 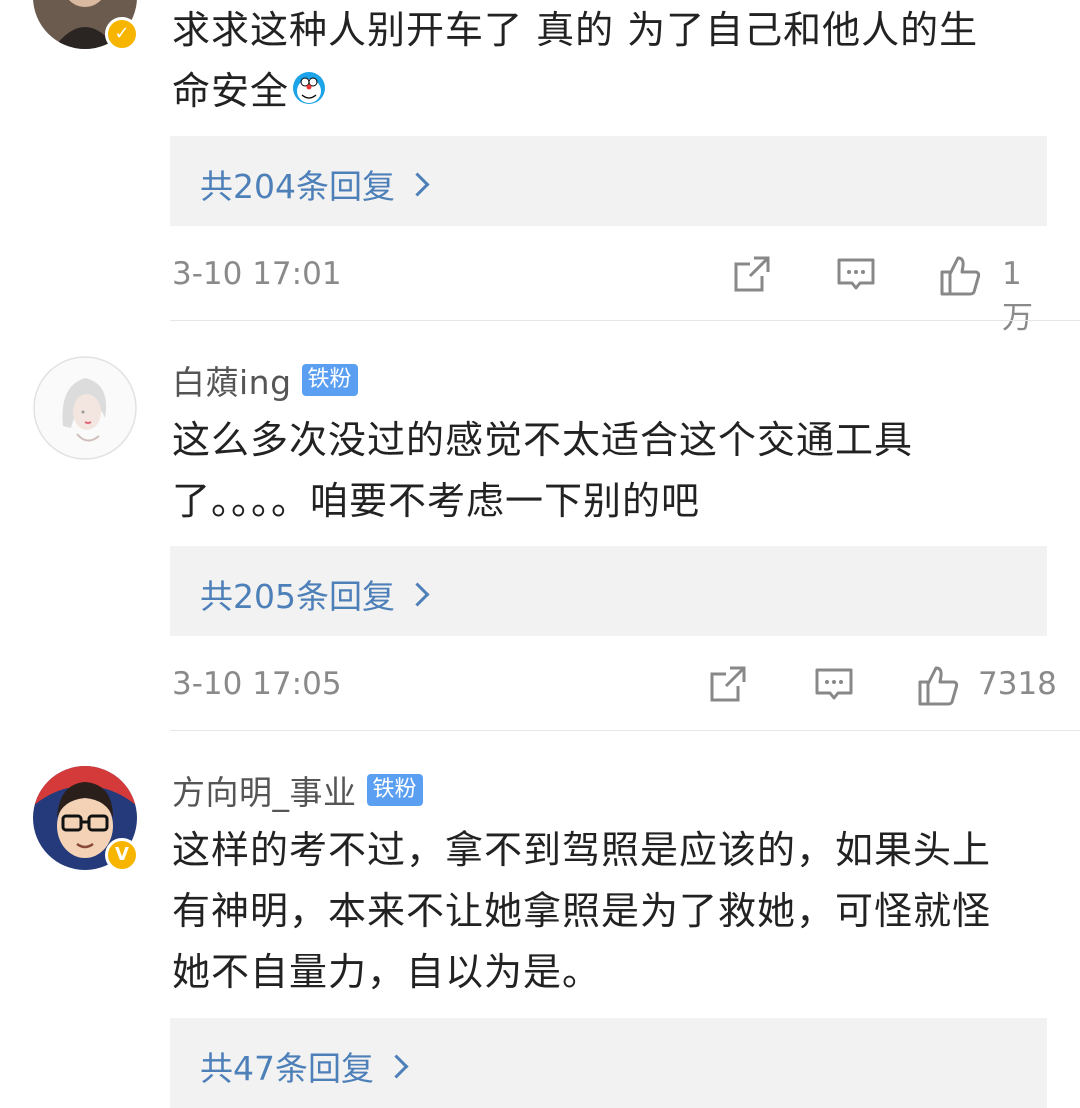 I want to click on replies-link: 共47条回复, so click(x=608, y=1063).